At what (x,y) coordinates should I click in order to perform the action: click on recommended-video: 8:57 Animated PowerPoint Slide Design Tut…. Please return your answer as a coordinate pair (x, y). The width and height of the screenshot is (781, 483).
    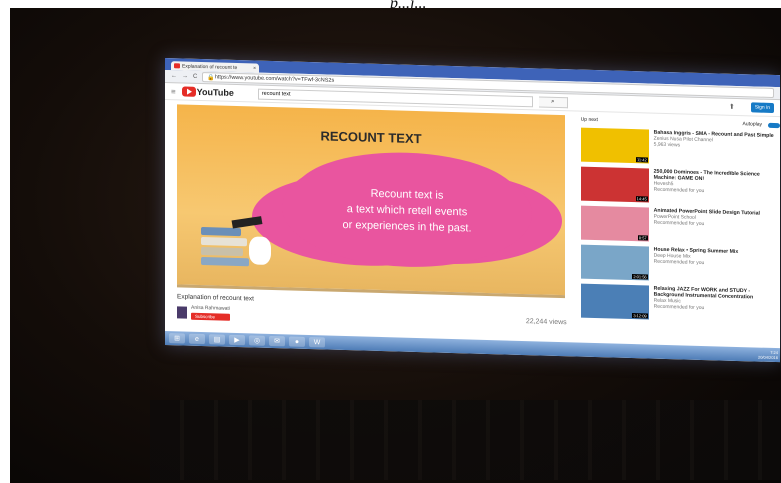
    Looking at the image, I should click on (680, 226).